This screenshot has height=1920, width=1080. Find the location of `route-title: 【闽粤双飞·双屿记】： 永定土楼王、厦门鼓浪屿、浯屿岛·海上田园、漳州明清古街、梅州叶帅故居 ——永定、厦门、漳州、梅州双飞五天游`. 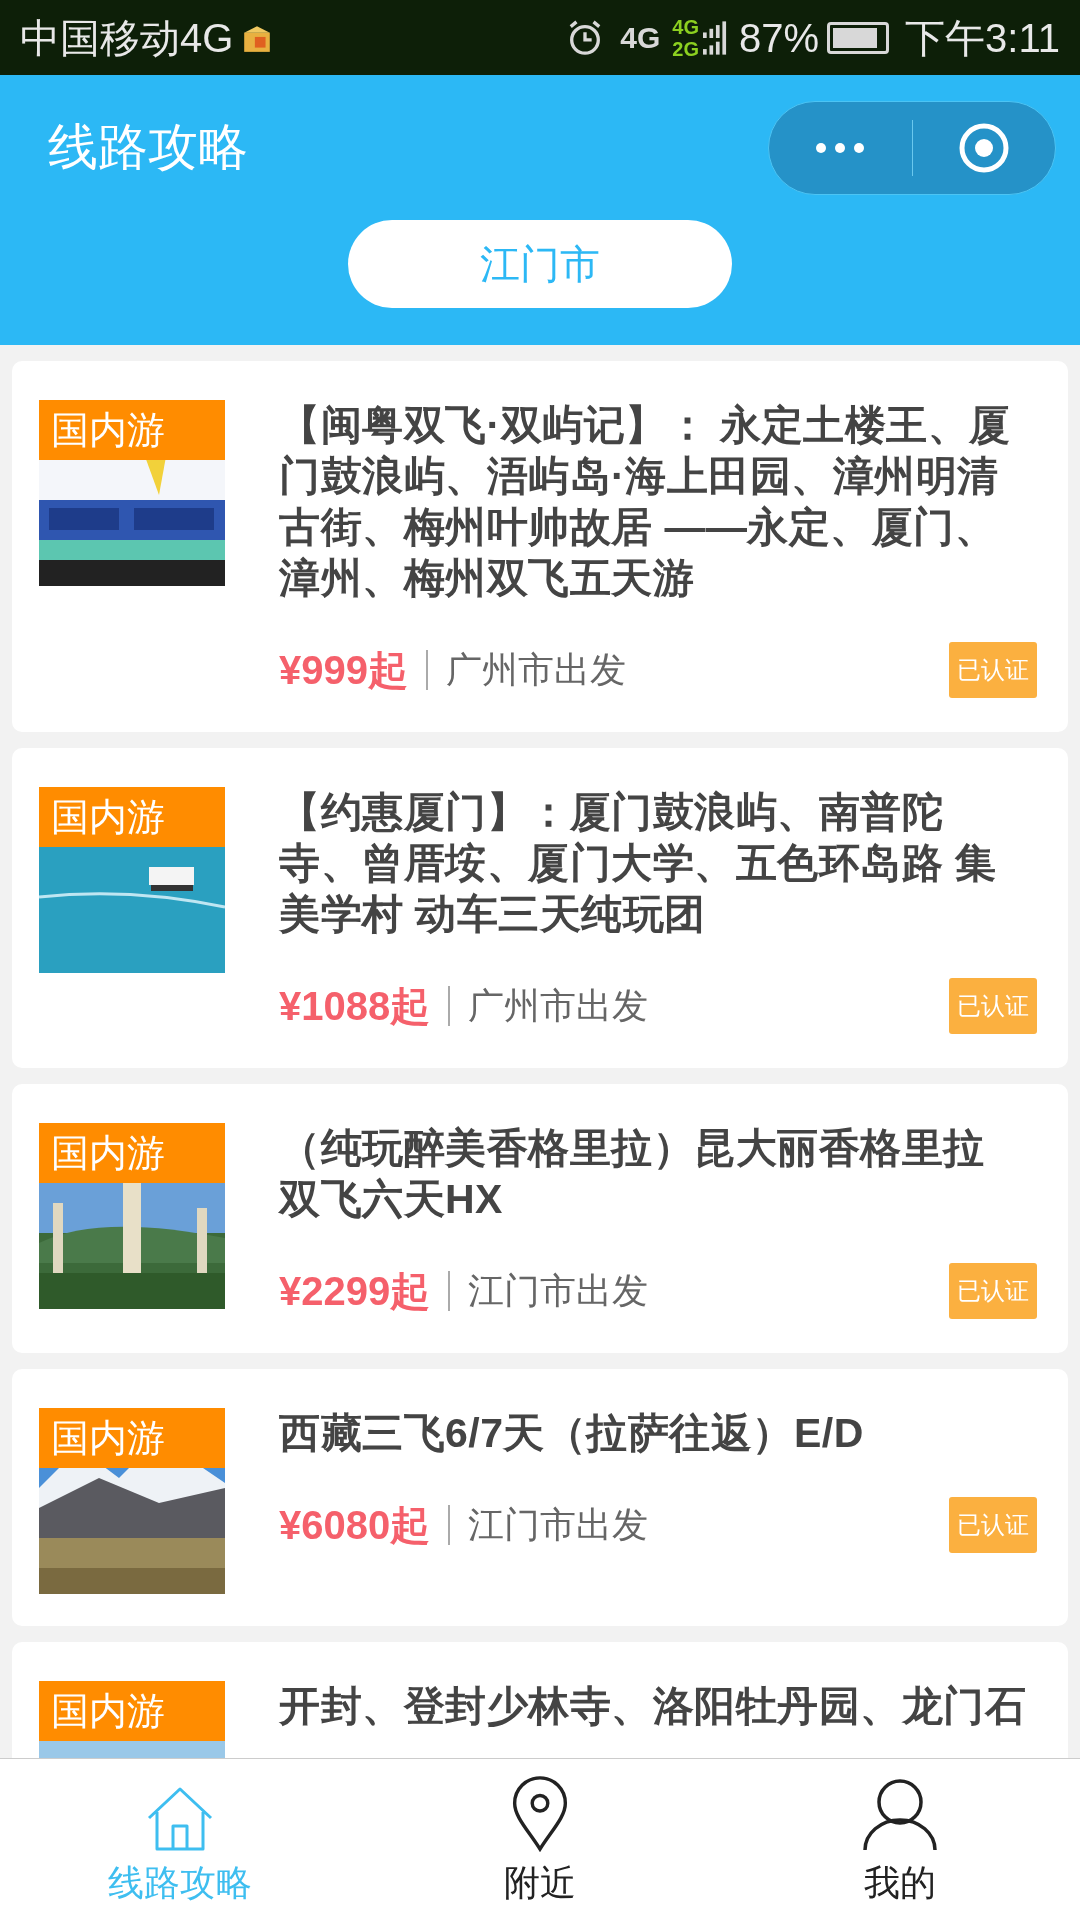

route-title: 【闽粤双飞·双屿记】： 永定土楼王、厦门鼓浪屿、浯屿岛·海上田园、漳州明清古街、梅州叶帅故居 ——永定、厦门、漳州、梅州双飞五天游 is located at coordinates (645, 502).